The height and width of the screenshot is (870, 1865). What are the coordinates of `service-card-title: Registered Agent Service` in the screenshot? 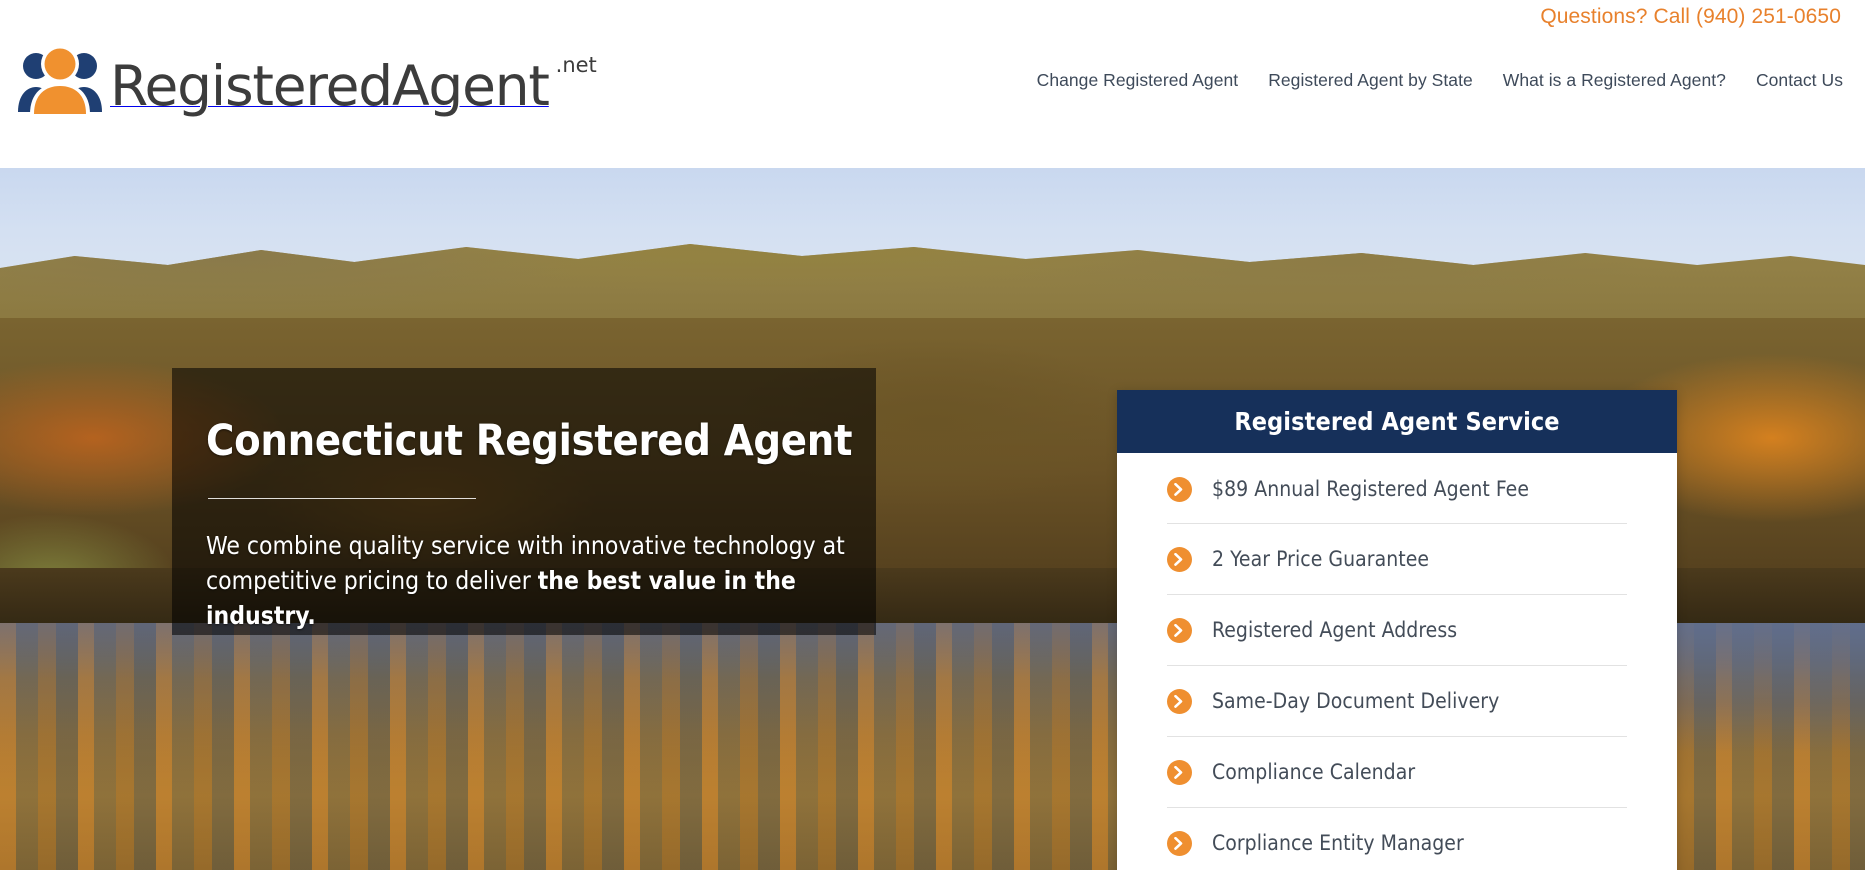 It's located at (1397, 421).